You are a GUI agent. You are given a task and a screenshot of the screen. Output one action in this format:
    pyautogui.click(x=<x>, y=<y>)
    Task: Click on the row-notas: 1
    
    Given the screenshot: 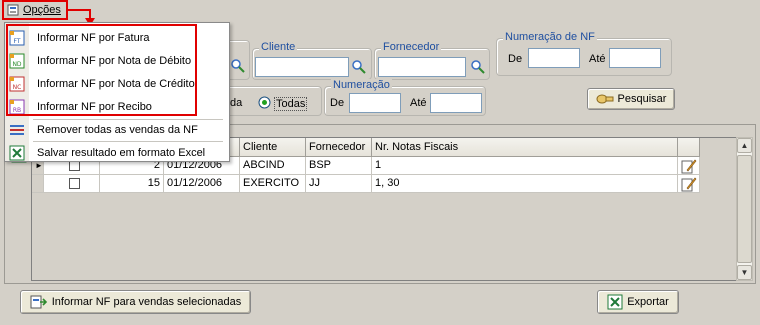 What is the action you would take?
    pyautogui.click(x=525, y=166)
    